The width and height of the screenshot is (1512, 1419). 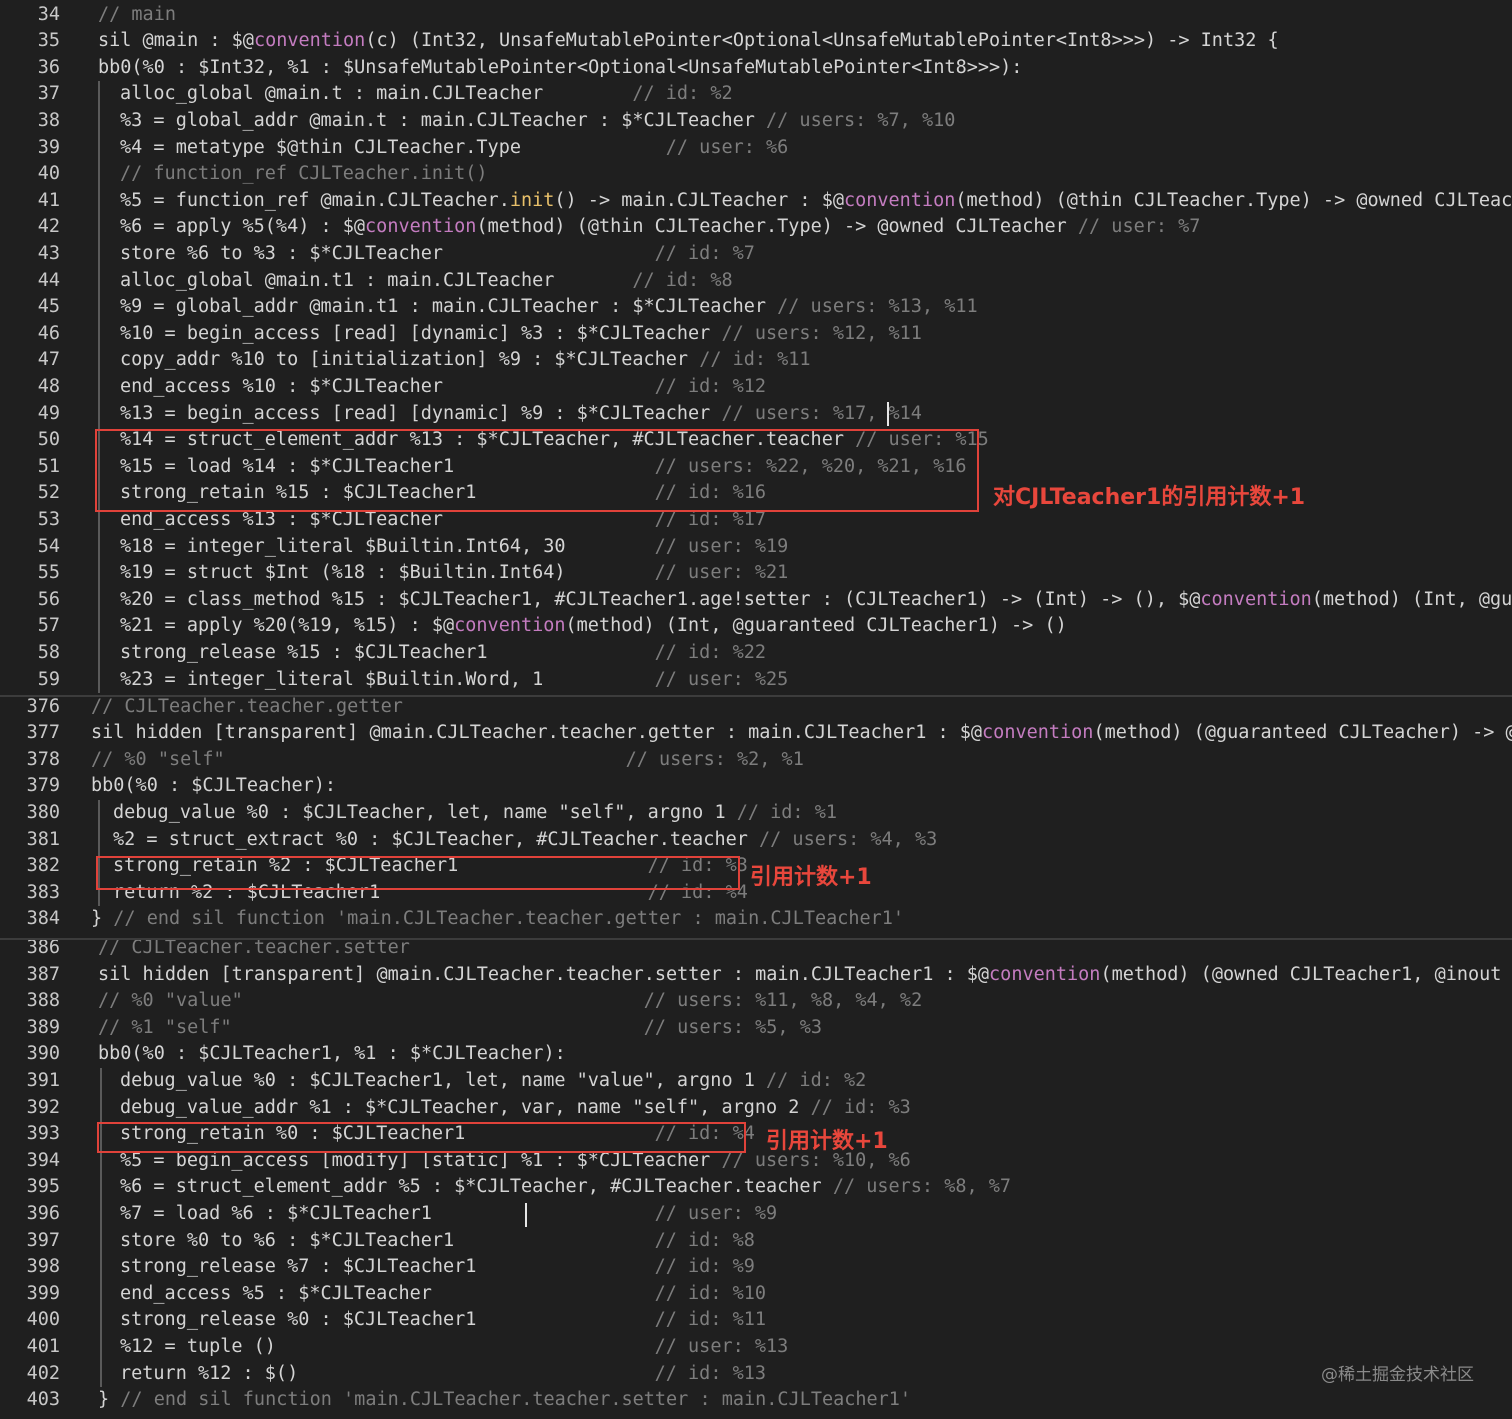 I want to click on code-text: // CJLTeacher.teacher.getter, so click(x=247, y=708).